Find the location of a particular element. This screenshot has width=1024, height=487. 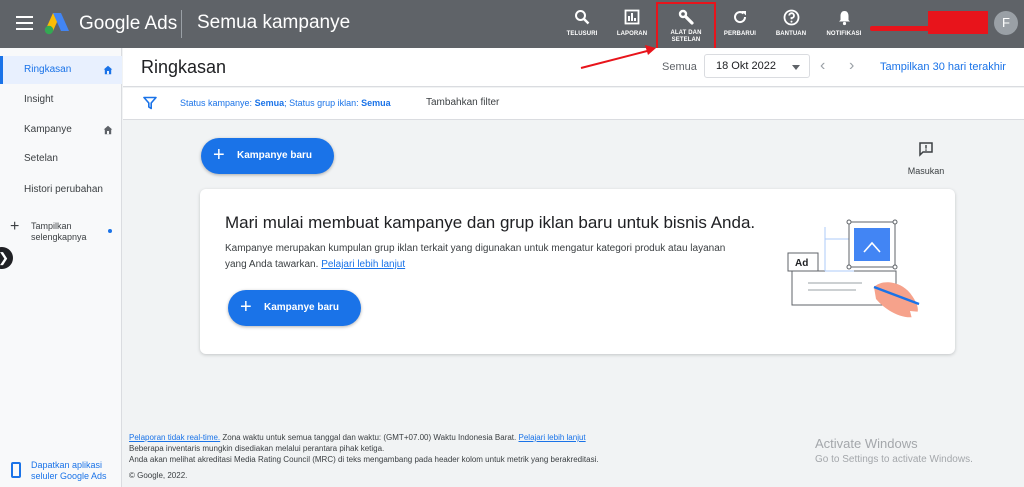

chevron-left-icon: ‹ is located at coordinates (822, 66).